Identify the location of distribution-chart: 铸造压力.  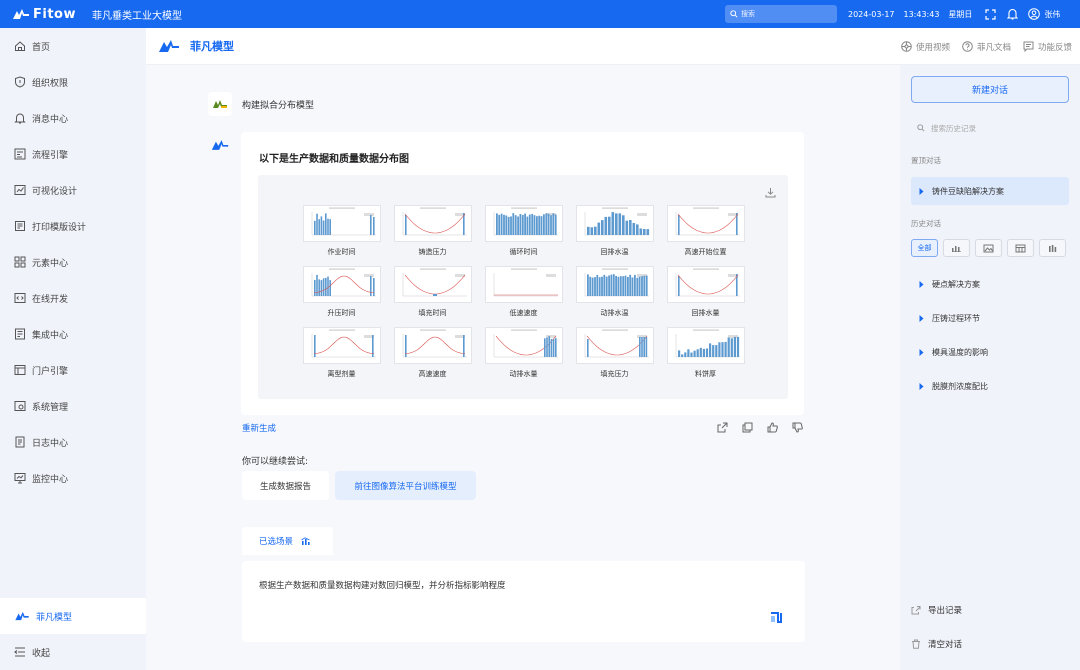
(432, 234).